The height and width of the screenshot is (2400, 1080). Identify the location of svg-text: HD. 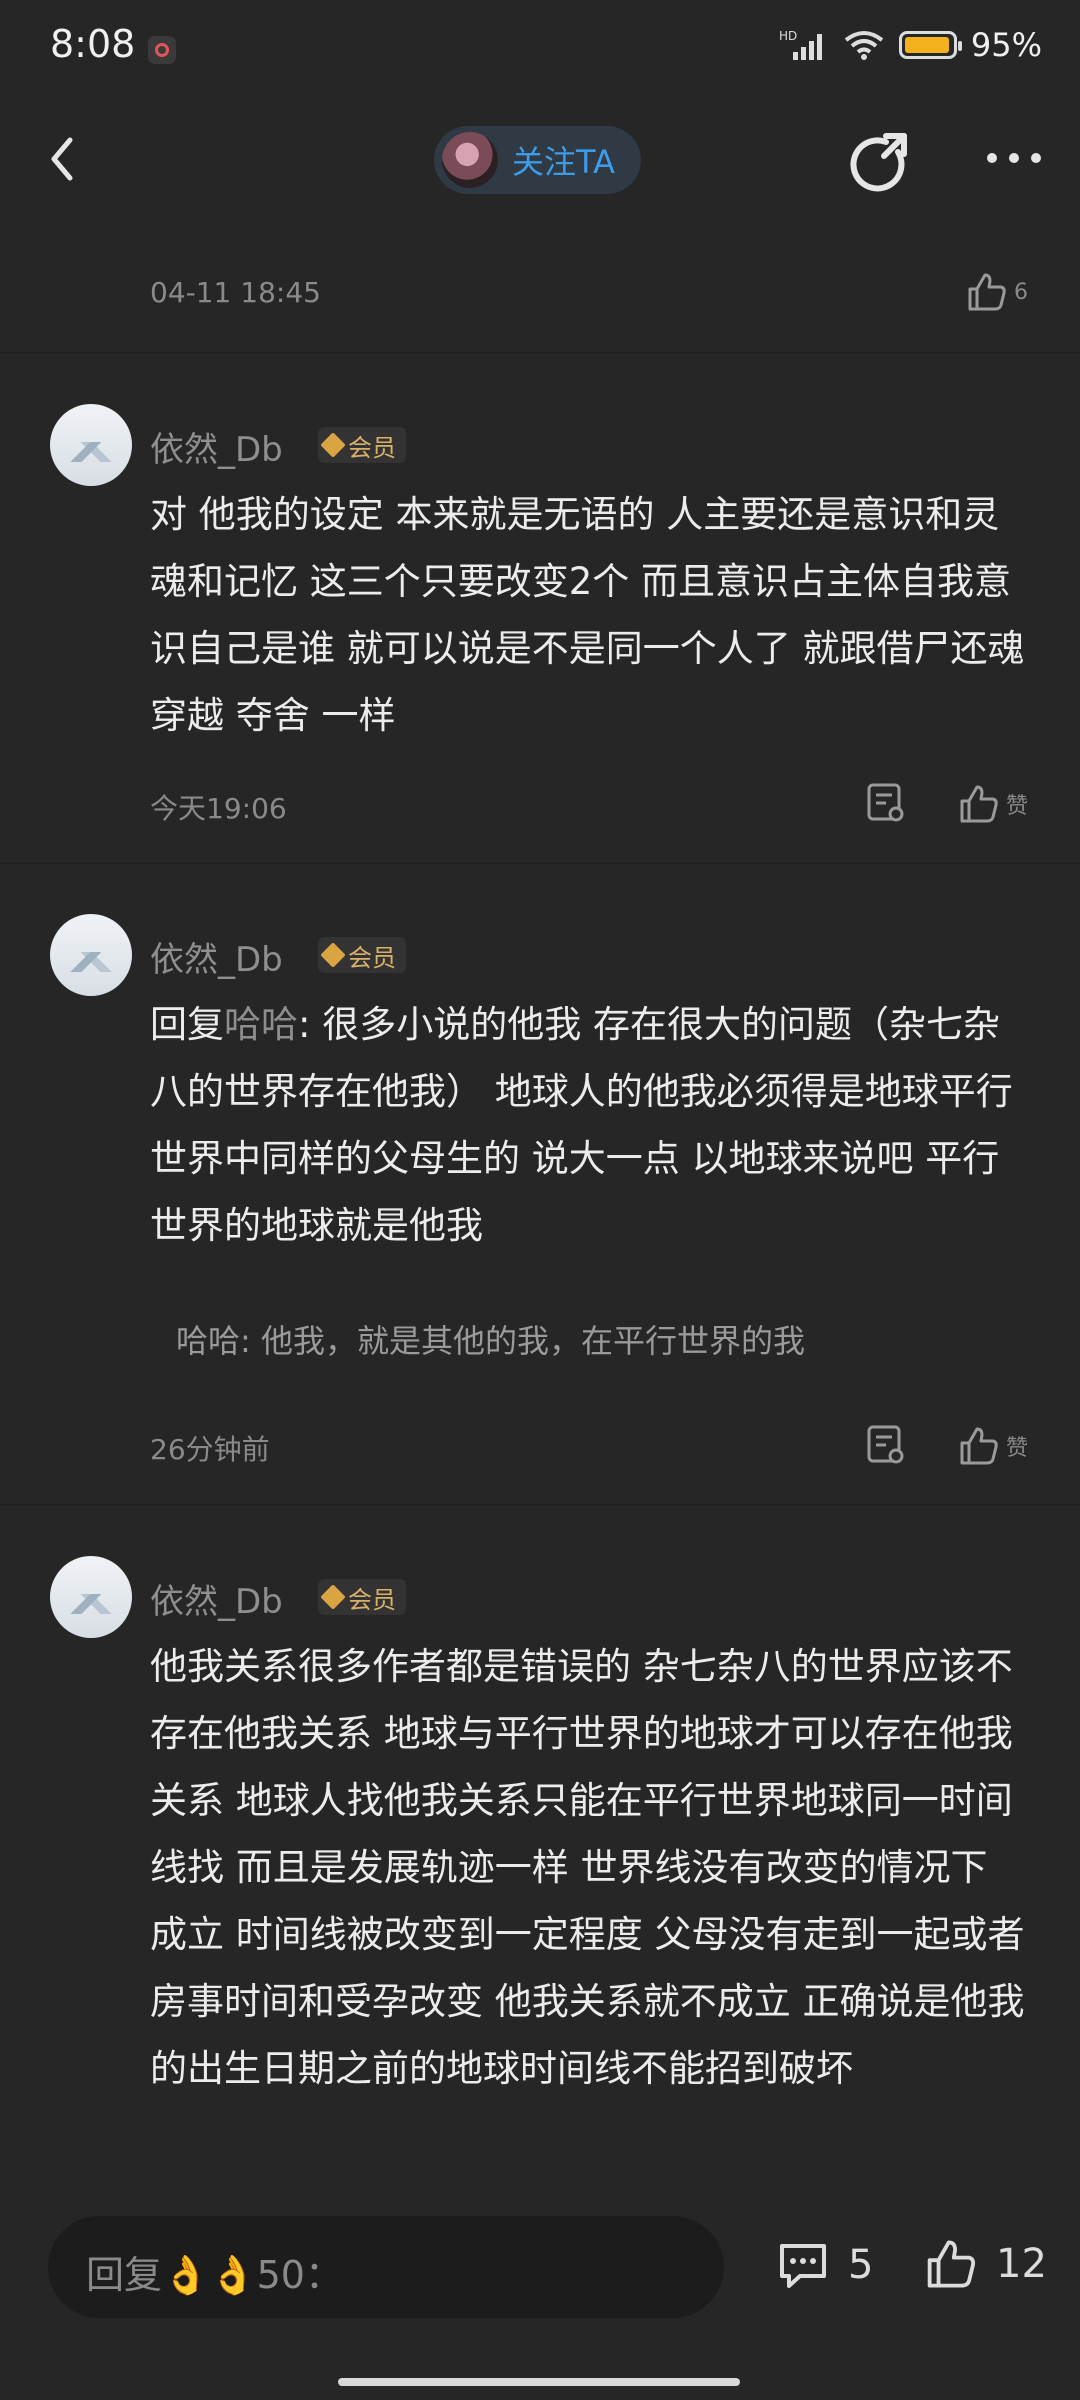
(788, 36).